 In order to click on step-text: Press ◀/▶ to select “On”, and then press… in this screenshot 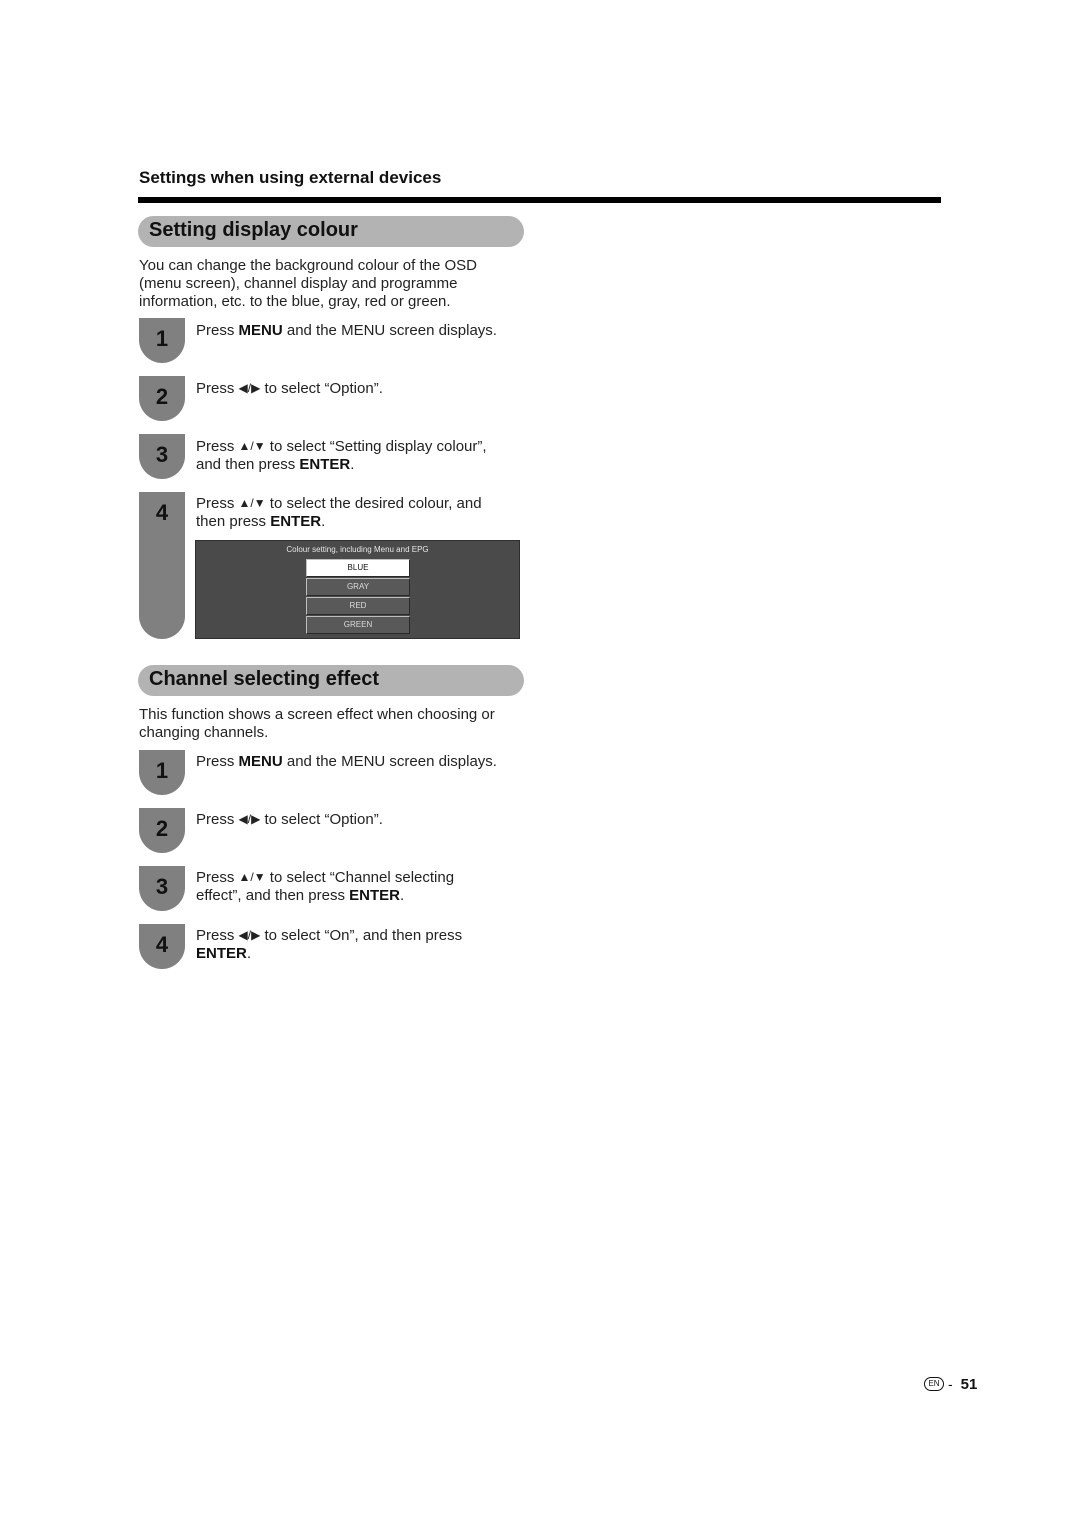, I will do `click(361, 945)`.